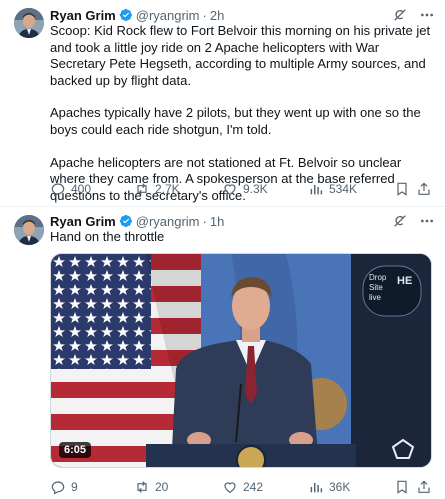  I want to click on action-bar: 9 20 242 36K, so click(240, 487).